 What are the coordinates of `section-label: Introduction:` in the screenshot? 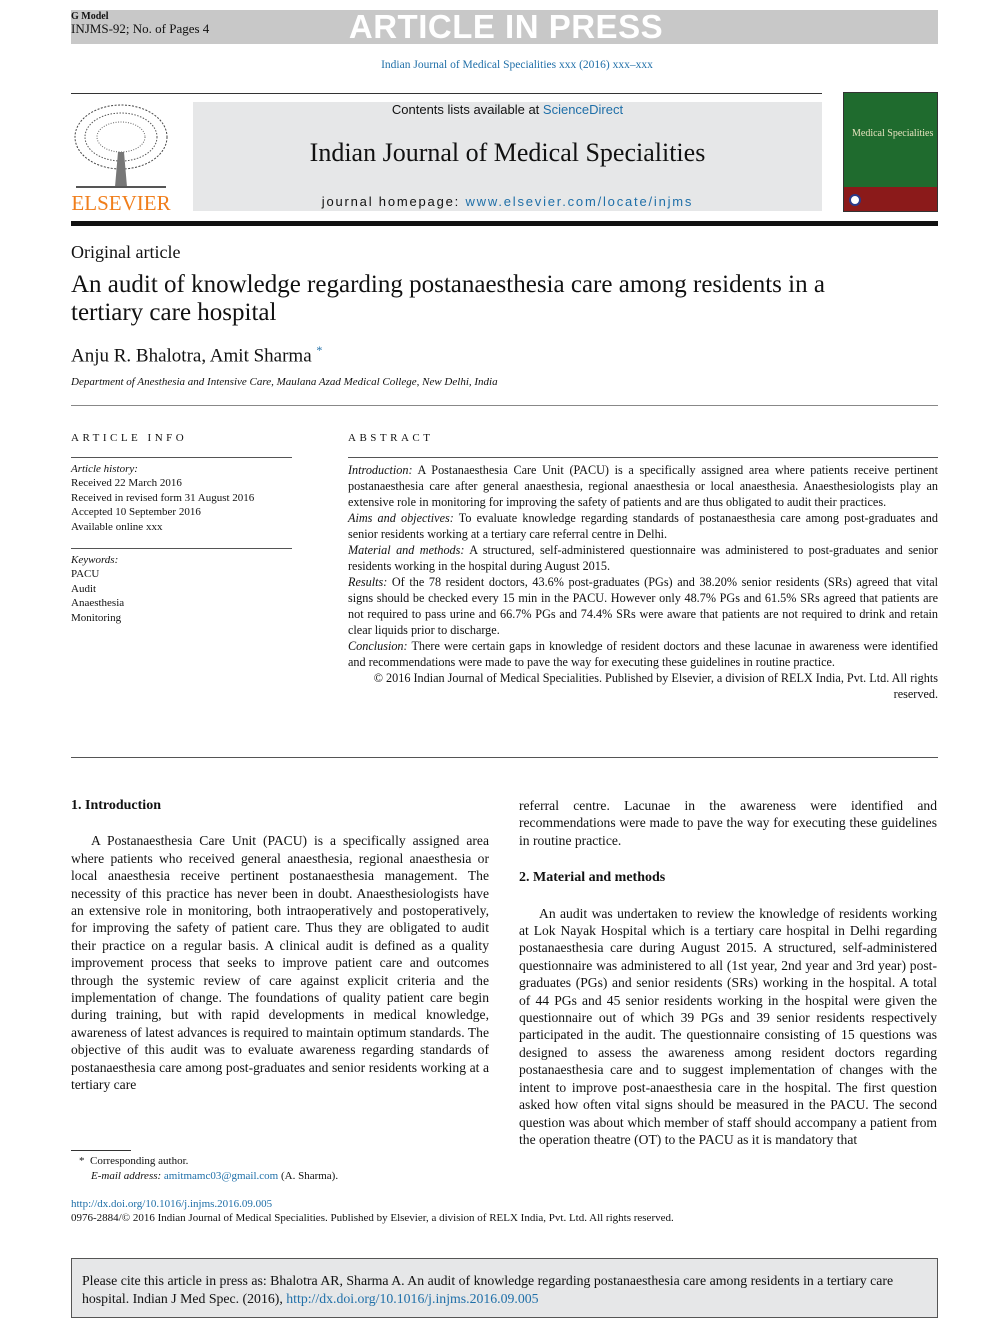 It's located at (380, 470).